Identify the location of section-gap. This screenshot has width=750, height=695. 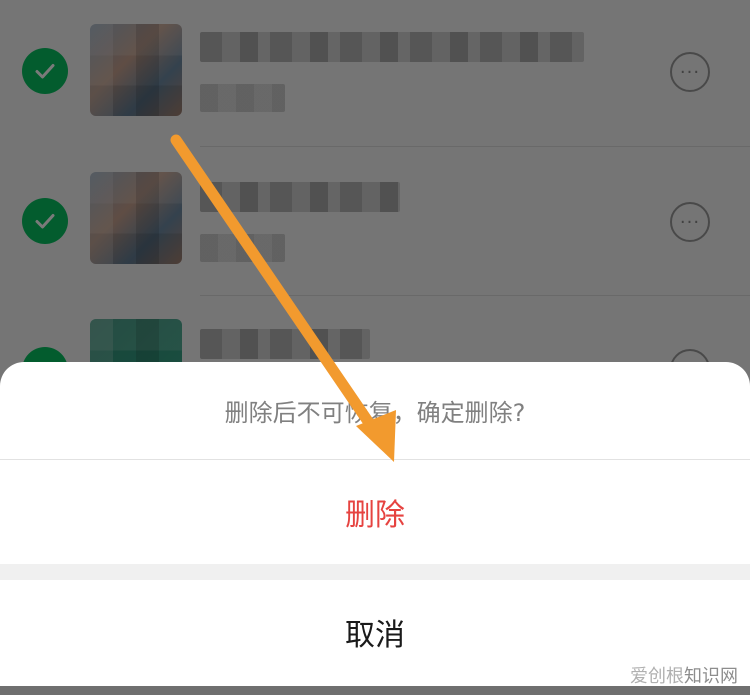
(375, 572).